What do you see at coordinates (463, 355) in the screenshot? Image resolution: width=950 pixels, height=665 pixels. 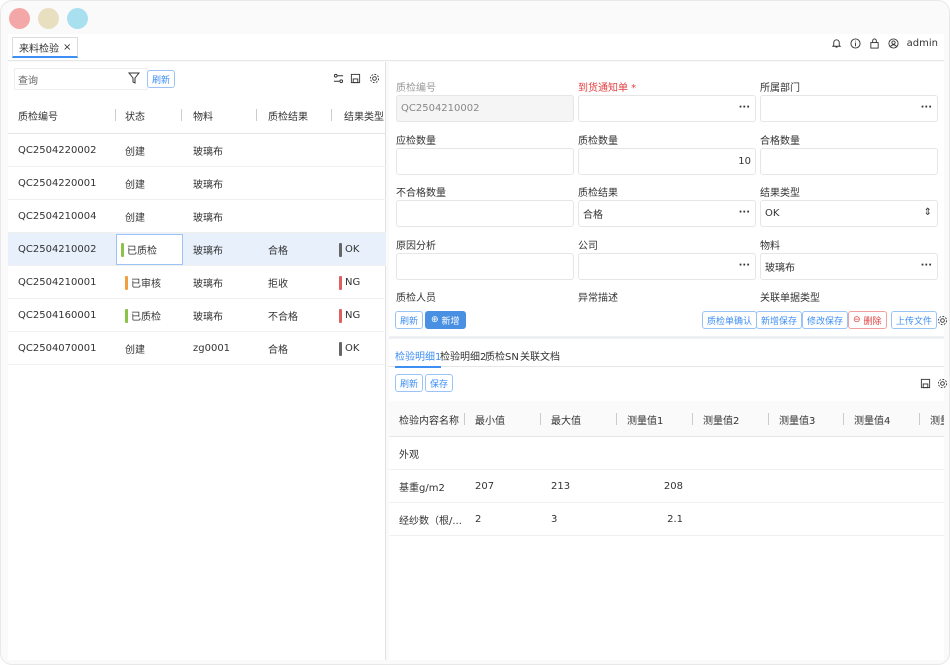 I see `tab-detail-2: 检验明细2` at bounding box center [463, 355].